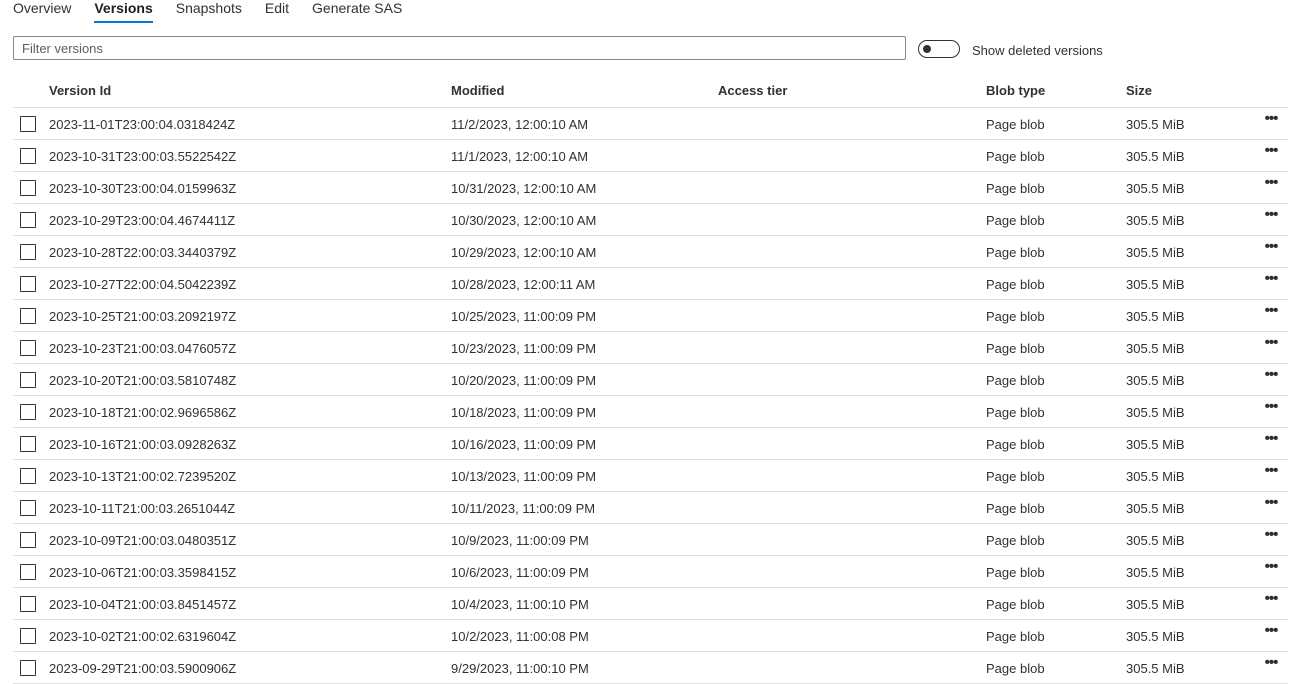 This screenshot has height=684, width=1289. I want to click on tab-generate-sas: Generate SAS, so click(357, 12).